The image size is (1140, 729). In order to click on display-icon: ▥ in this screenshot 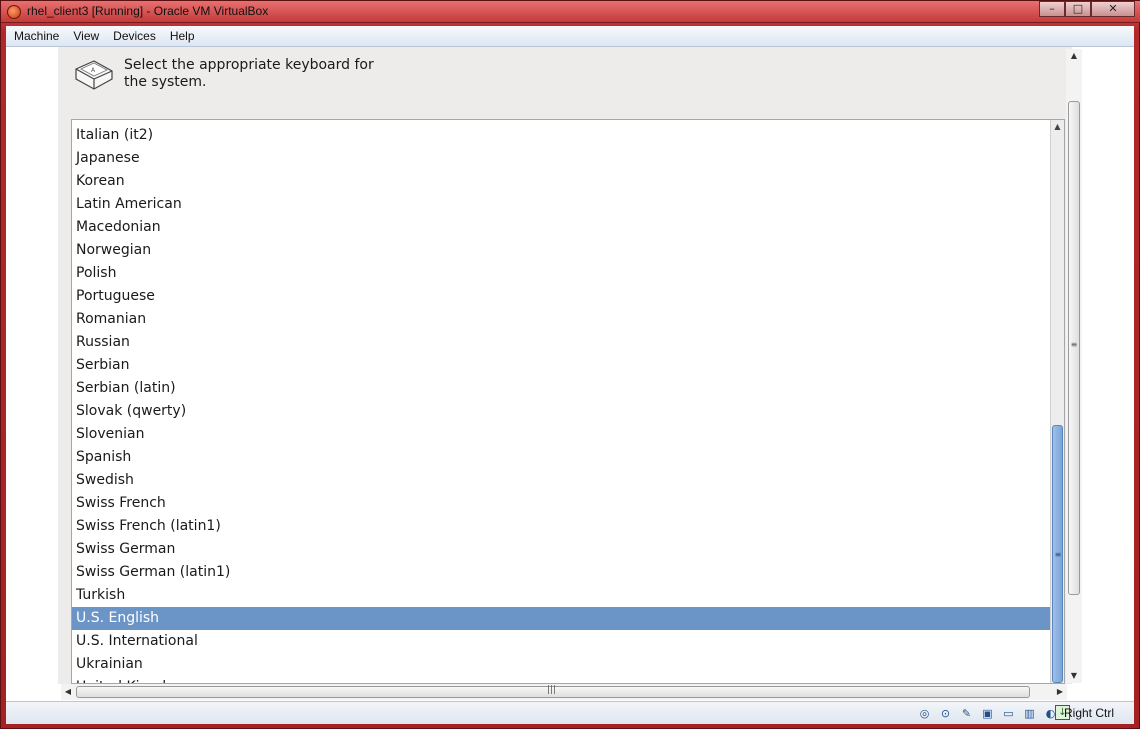, I will do `click(1029, 713)`.